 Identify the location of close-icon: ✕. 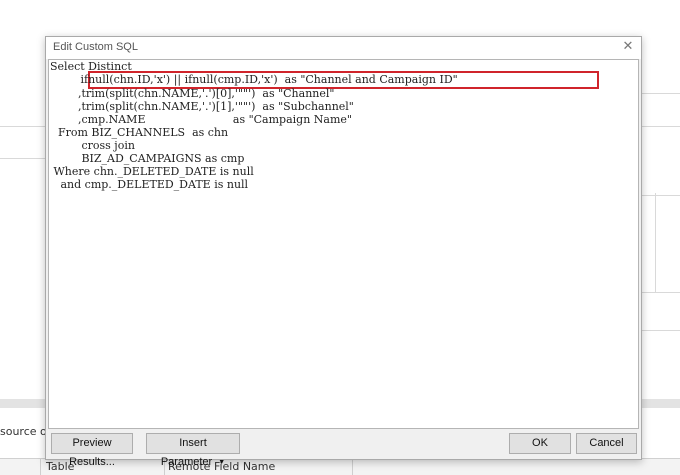
(628, 47).